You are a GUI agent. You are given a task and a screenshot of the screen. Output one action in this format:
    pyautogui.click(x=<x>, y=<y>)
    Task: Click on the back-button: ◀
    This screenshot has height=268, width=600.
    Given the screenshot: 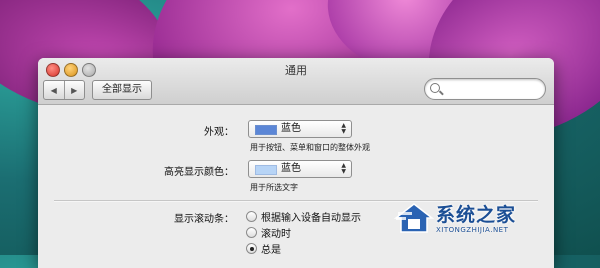 What is the action you would take?
    pyautogui.click(x=54, y=90)
    